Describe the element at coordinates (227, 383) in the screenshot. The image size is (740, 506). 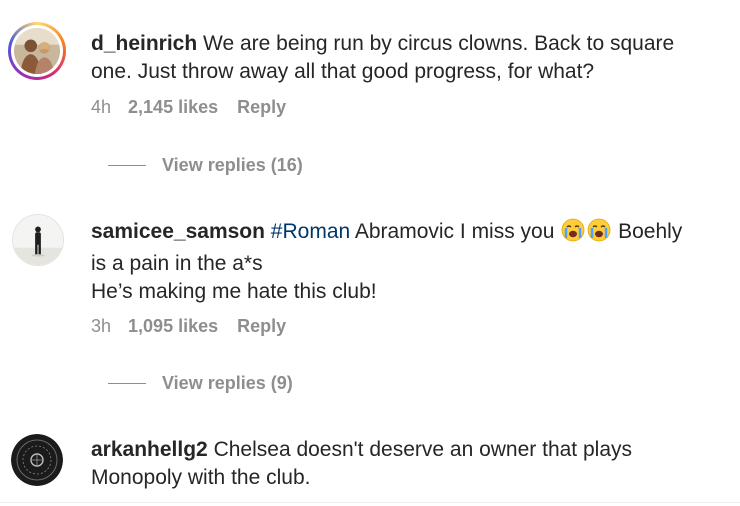
I see `view-replies-label: View replies (9)` at that location.